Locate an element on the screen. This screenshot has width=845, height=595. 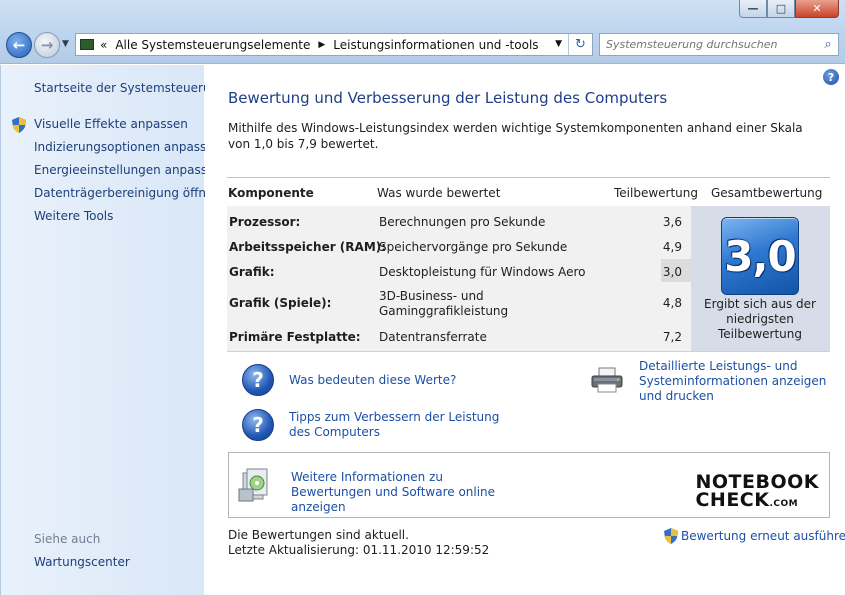
row-rated: Berechnungen pro Sekunde is located at coordinates (462, 222).